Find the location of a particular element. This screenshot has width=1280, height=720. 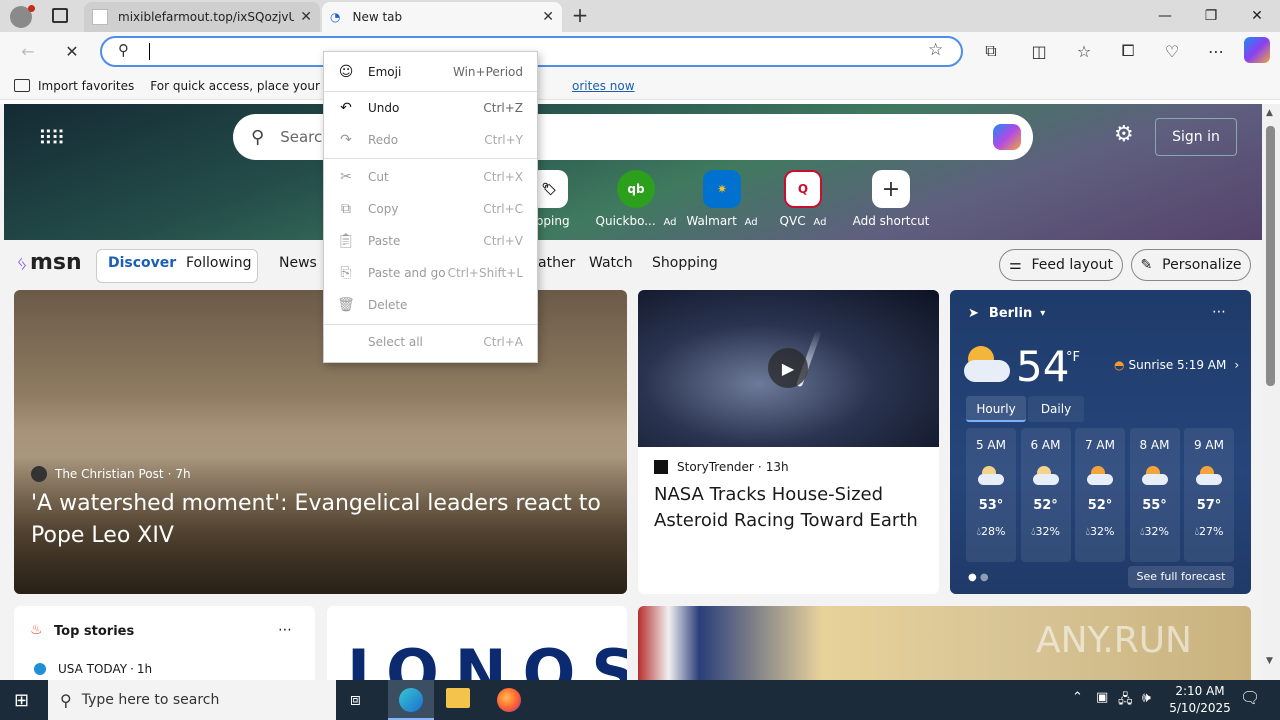

menu-item-redo: ↷ Redo Ctrl+Y is located at coordinates (430, 140).